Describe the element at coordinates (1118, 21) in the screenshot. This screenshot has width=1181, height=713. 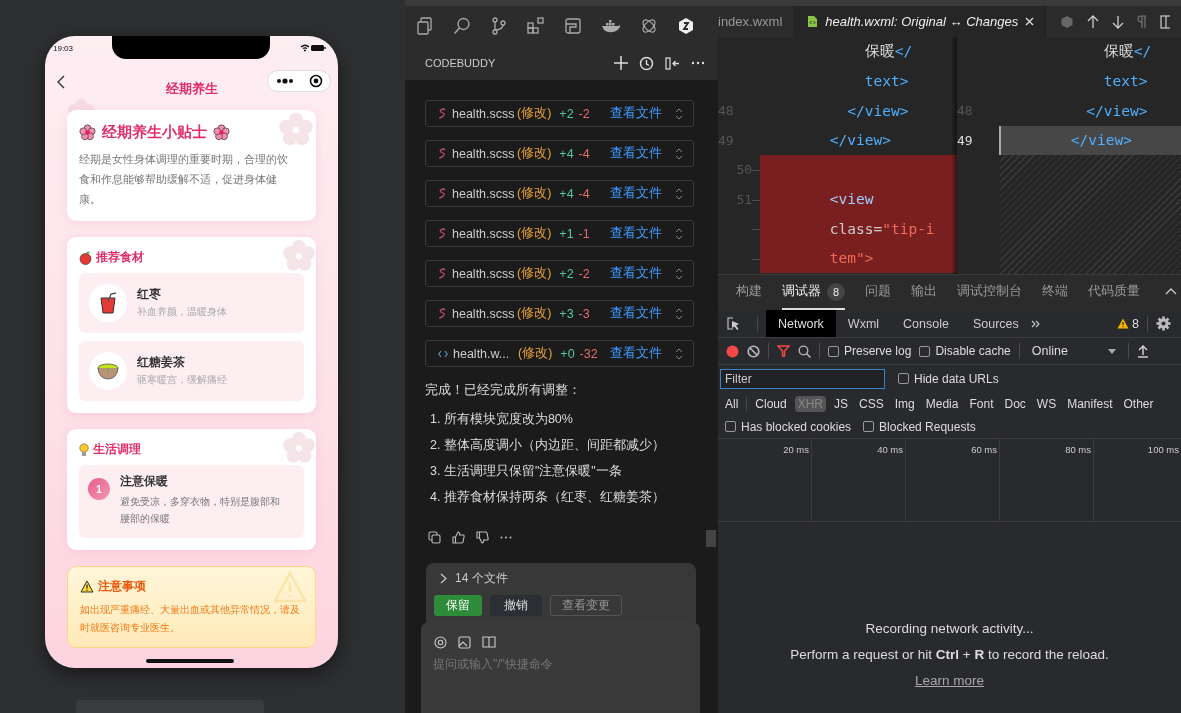
I see `arrow-down-icon` at that location.